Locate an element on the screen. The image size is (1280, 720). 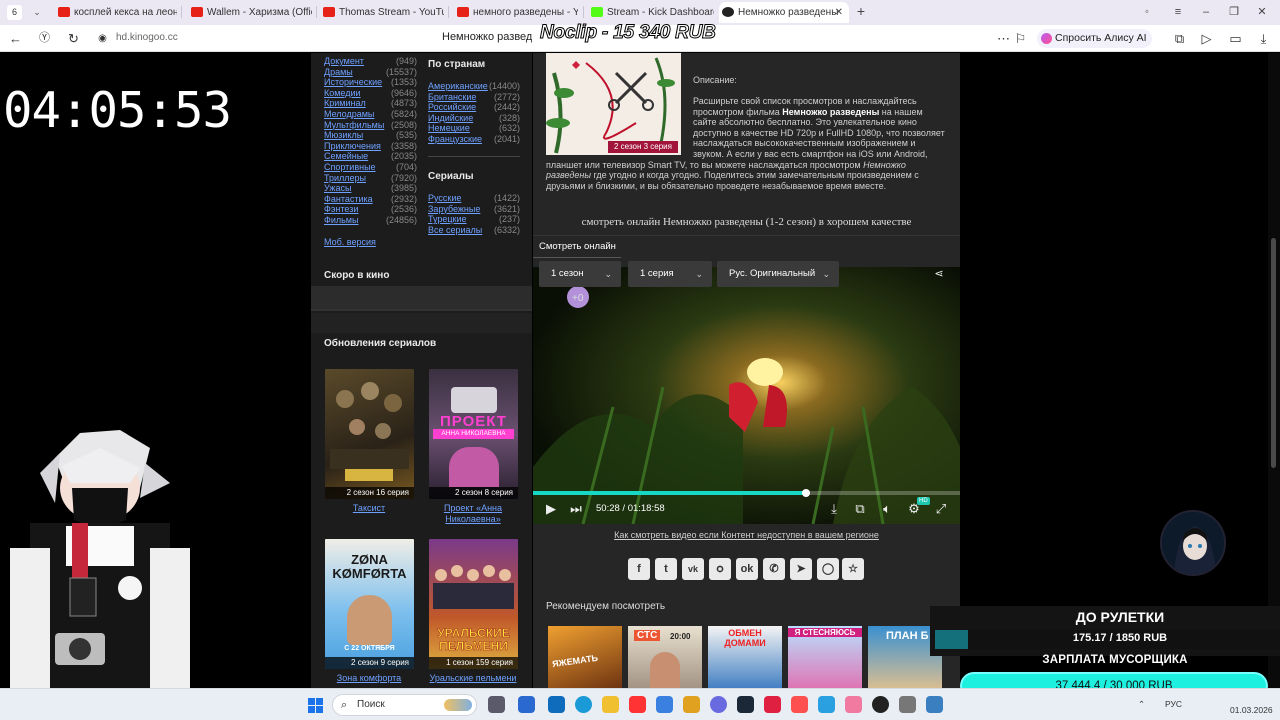
list-item: Комедии (9646) is located at coordinates (370, 93).